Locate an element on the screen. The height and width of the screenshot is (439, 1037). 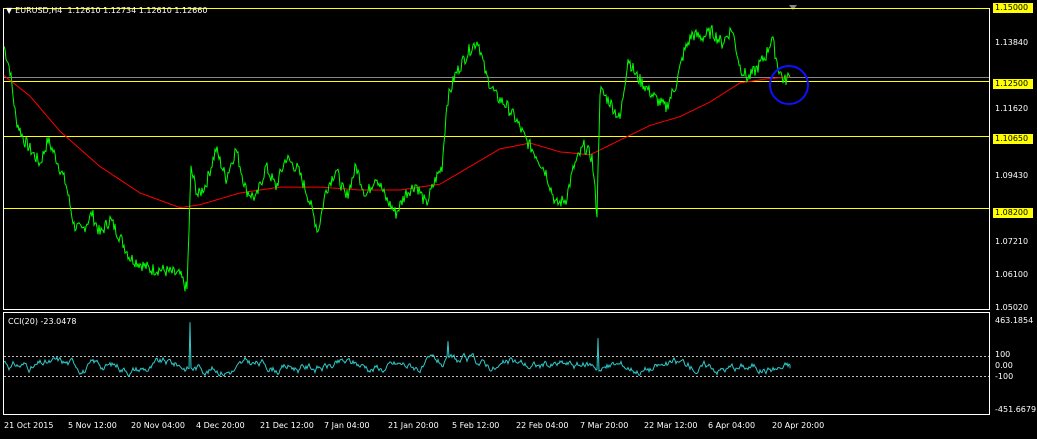
price-tick-label: 1.05020 is located at coordinates (1012, 307).